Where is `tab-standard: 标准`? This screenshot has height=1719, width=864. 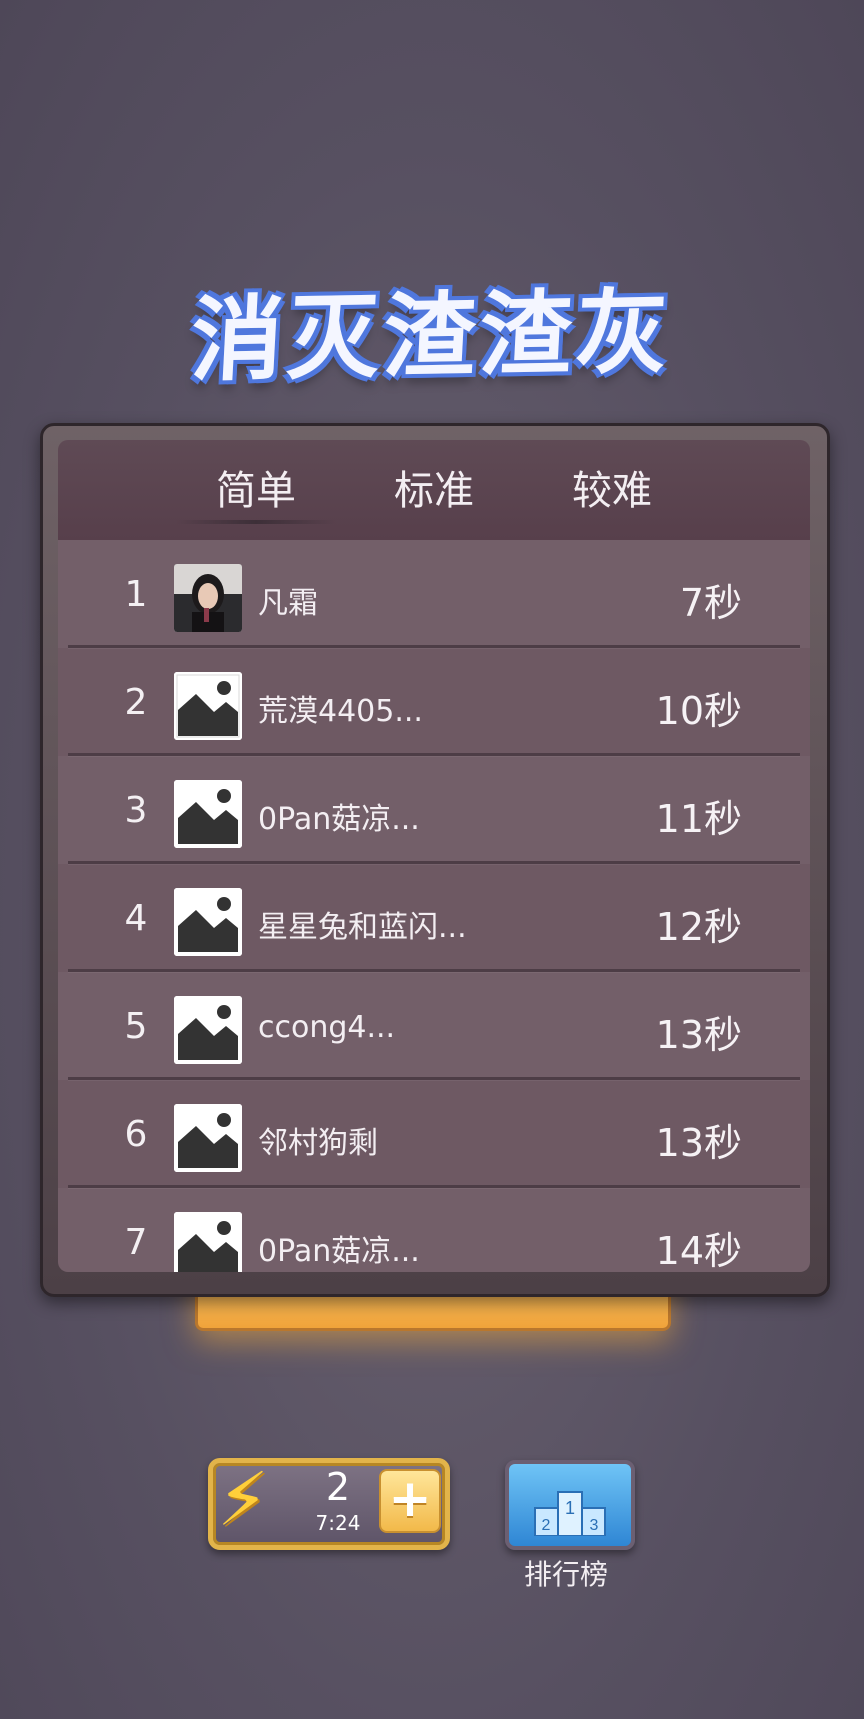 tab-standard: 标准 is located at coordinates (434, 487).